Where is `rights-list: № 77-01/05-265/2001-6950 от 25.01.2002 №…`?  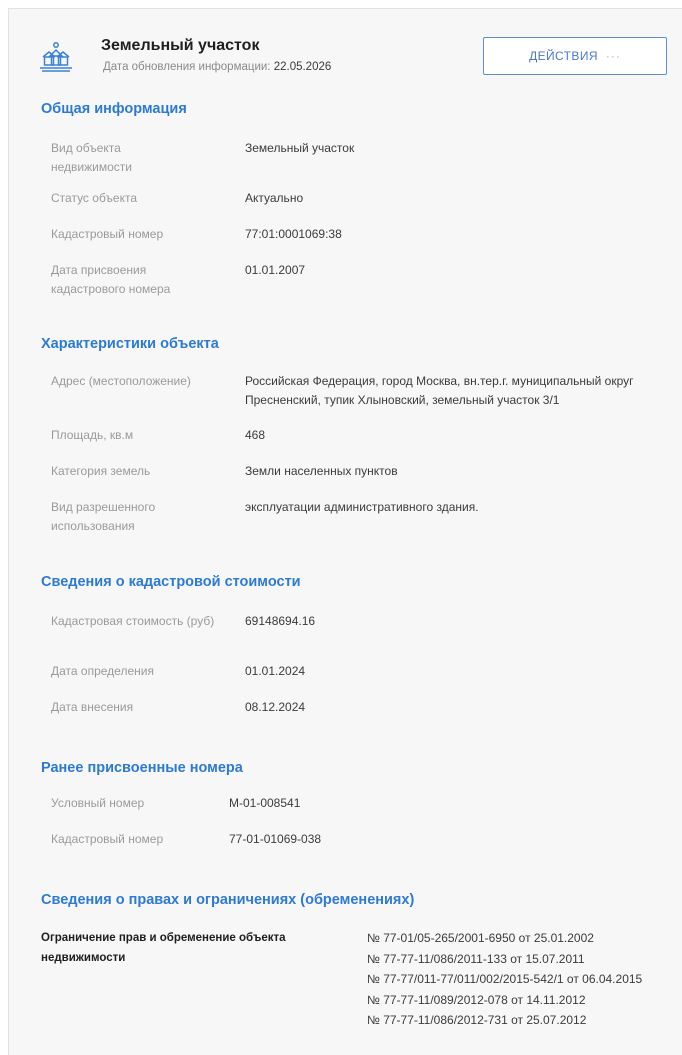 rights-list: № 77-01/05-265/2001-6950 от 25.01.2002 №… is located at coordinates (517, 979).